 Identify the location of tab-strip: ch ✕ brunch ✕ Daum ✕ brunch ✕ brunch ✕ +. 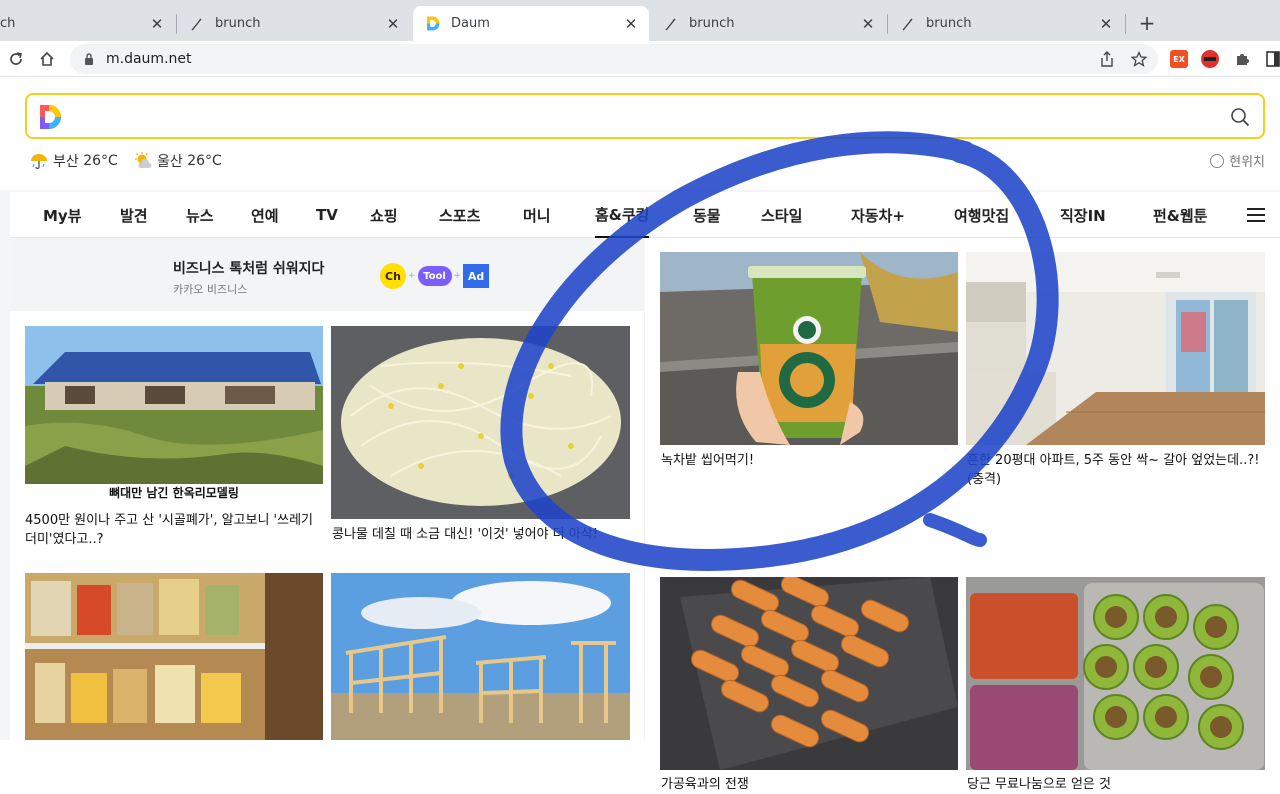
(640, 20).